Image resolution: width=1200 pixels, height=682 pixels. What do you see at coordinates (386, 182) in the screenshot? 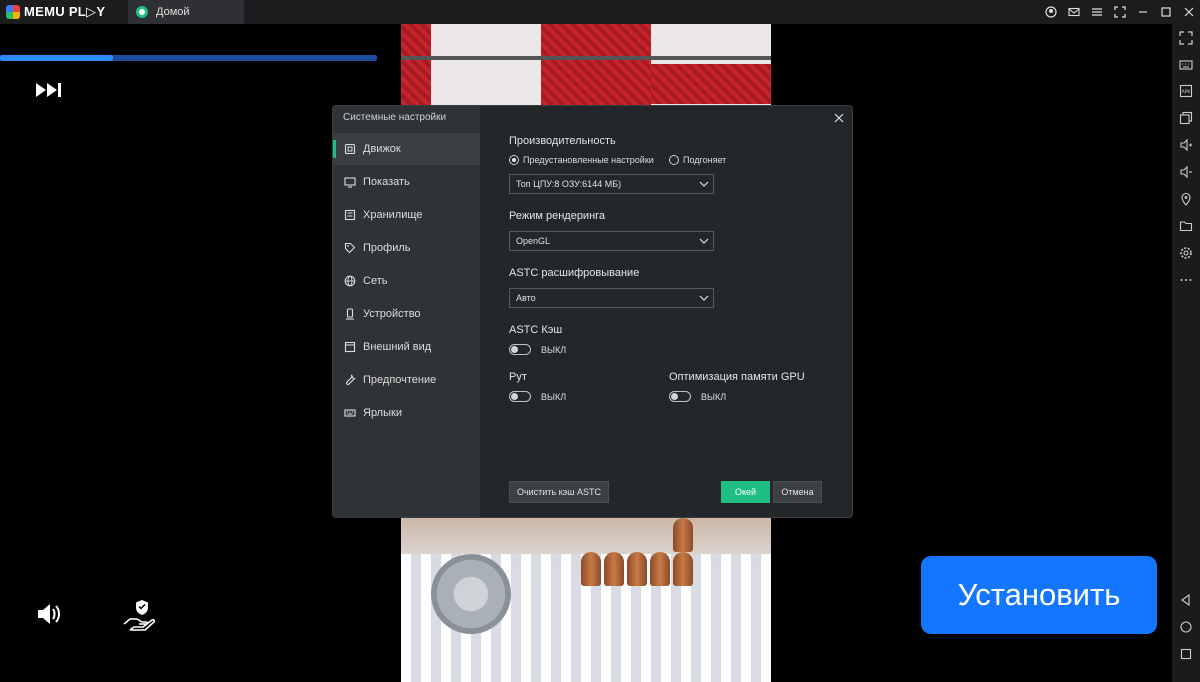
I see `sidebar-item-label: Показать` at bounding box center [386, 182].